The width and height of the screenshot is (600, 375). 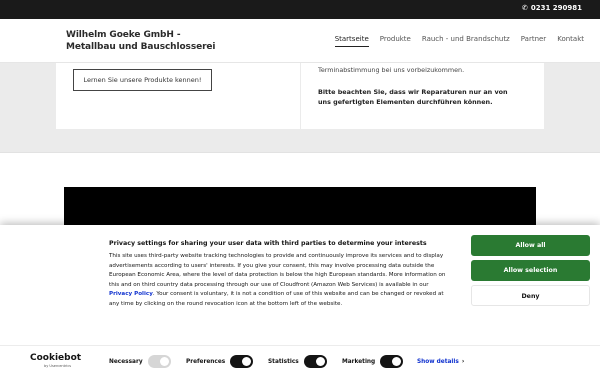 I want to click on necessary-toggle-group: Necessary, so click(x=140, y=361).